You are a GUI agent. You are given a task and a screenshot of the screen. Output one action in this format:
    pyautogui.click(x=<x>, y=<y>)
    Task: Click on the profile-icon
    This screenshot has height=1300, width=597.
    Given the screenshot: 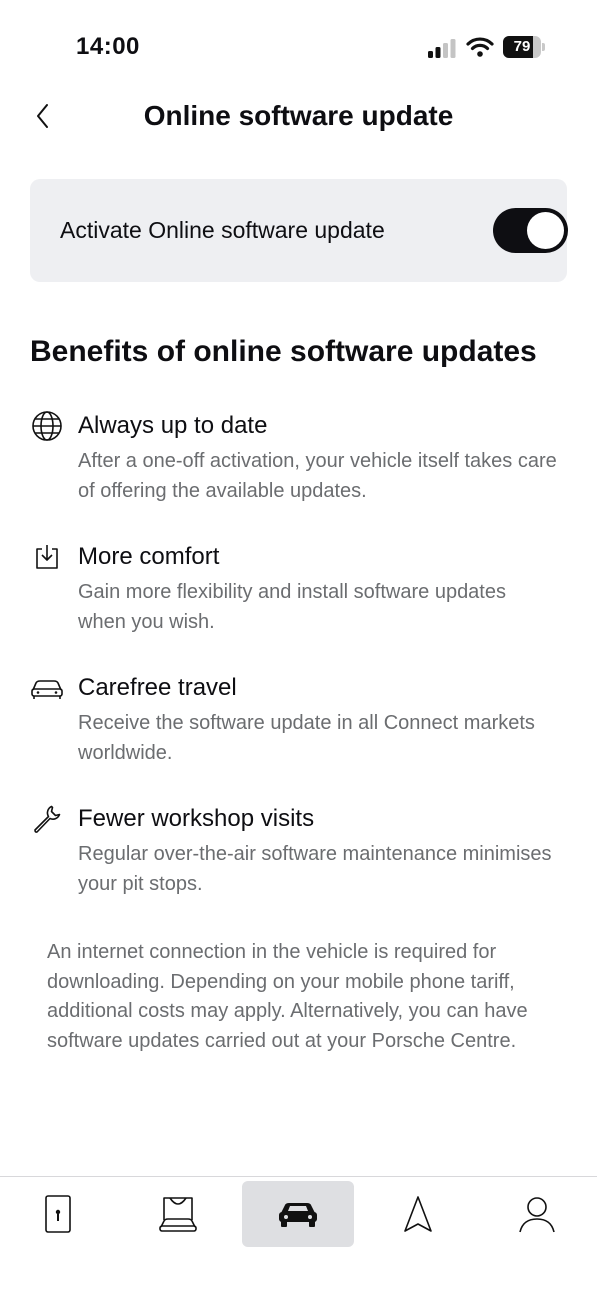 What is the action you would take?
    pyautogui.click(x=537, y=1215)
    